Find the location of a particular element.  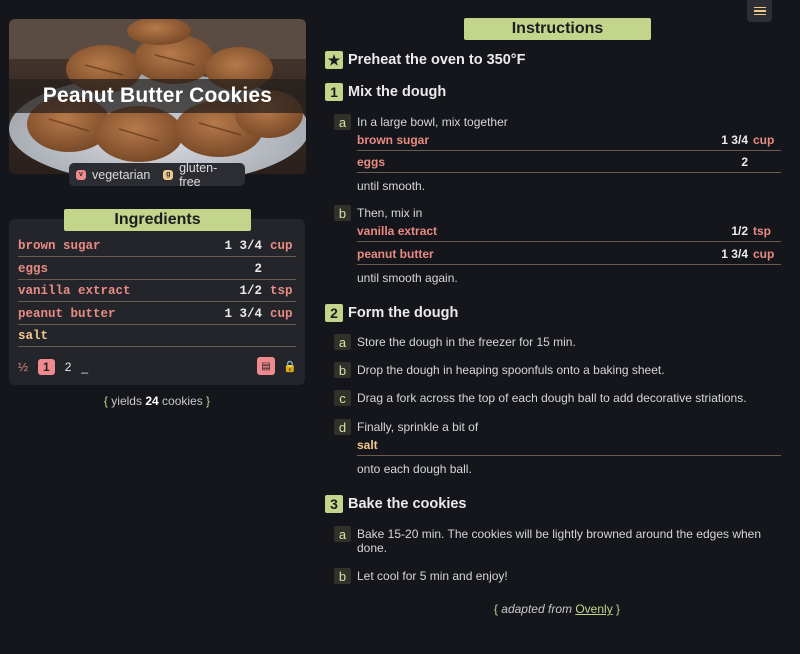

hamburger-icon is located at coordinates (759, 7).